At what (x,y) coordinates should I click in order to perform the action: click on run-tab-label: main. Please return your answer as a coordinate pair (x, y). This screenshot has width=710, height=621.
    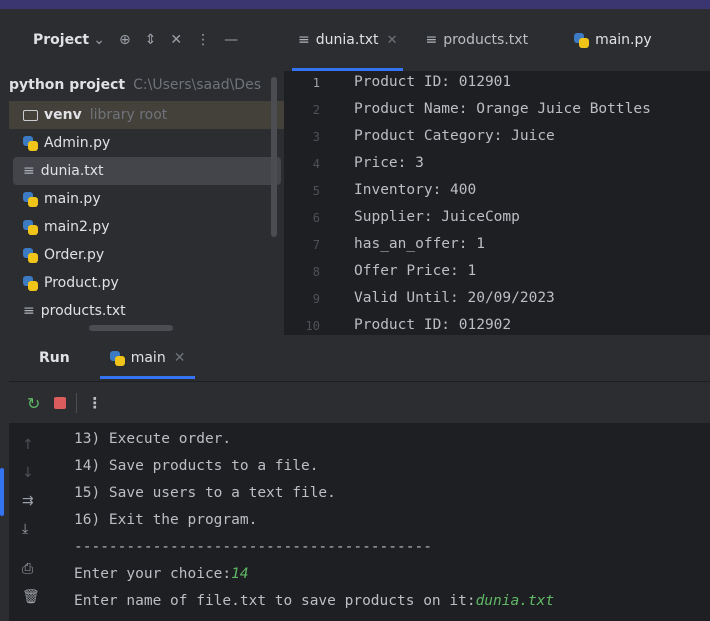
    Looking at the image, I should click on (148, 358).